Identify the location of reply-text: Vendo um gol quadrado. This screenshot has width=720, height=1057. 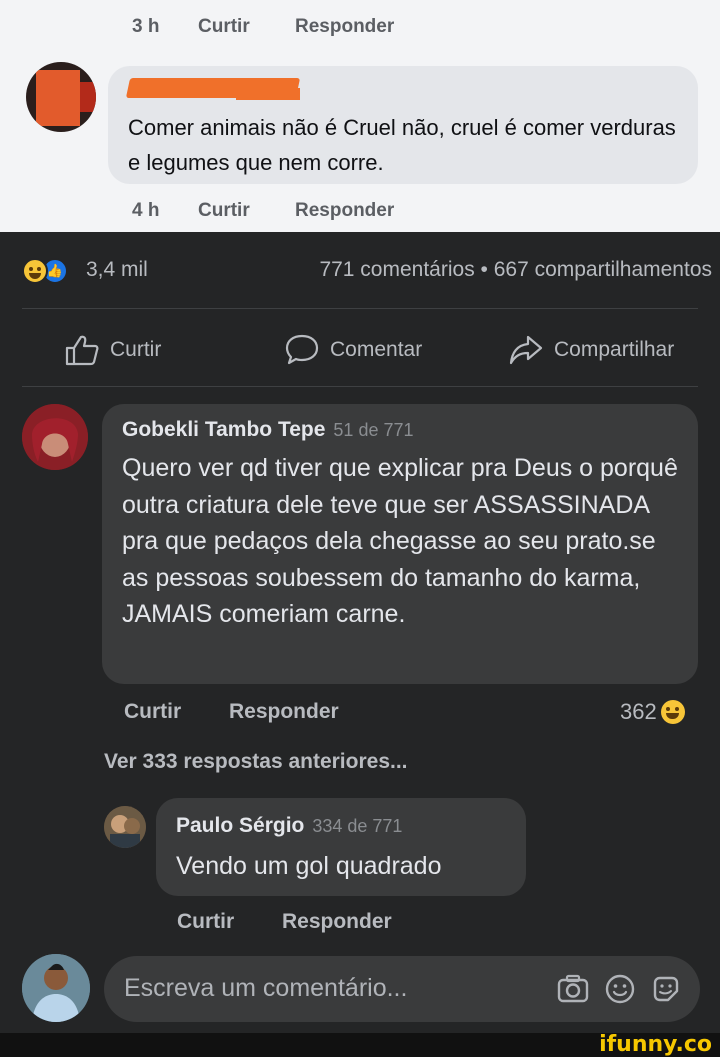
(309, 866).